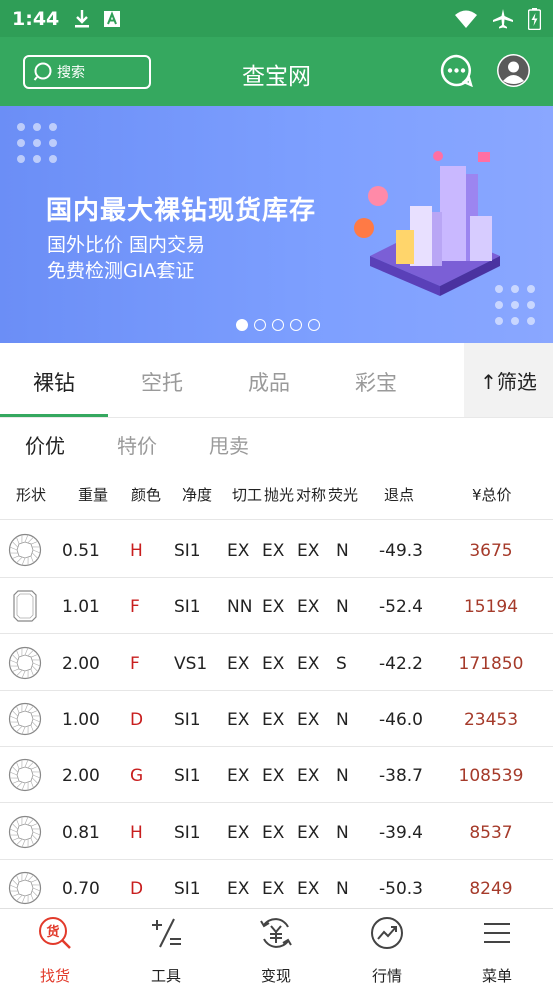 The width and height of the screenshot is (553, 986). Describe the element at coordinates (430, 226) in the screenshot. I see `city-illustration` at that location.